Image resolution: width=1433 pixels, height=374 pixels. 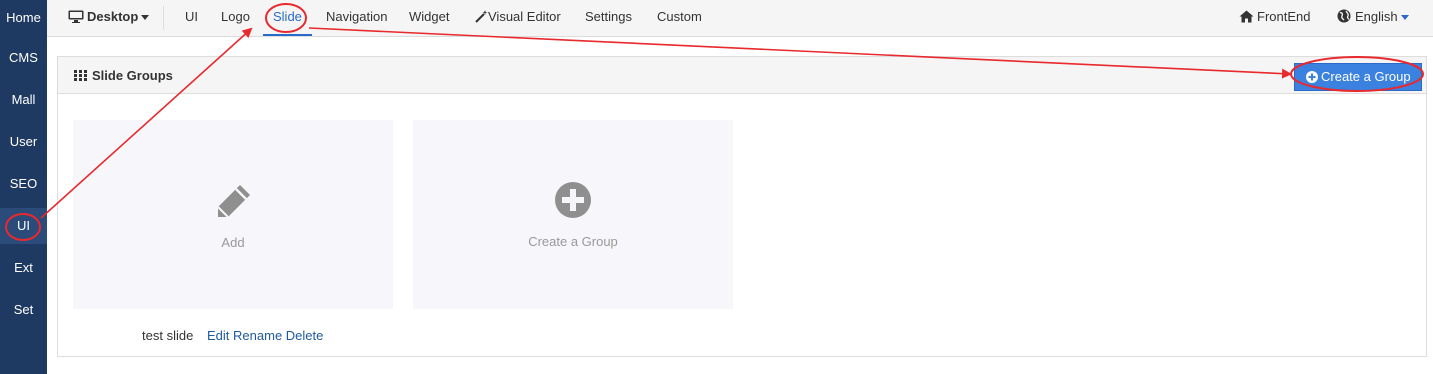 I want to click on magic-wand-icon, so click(x=481, y=16).